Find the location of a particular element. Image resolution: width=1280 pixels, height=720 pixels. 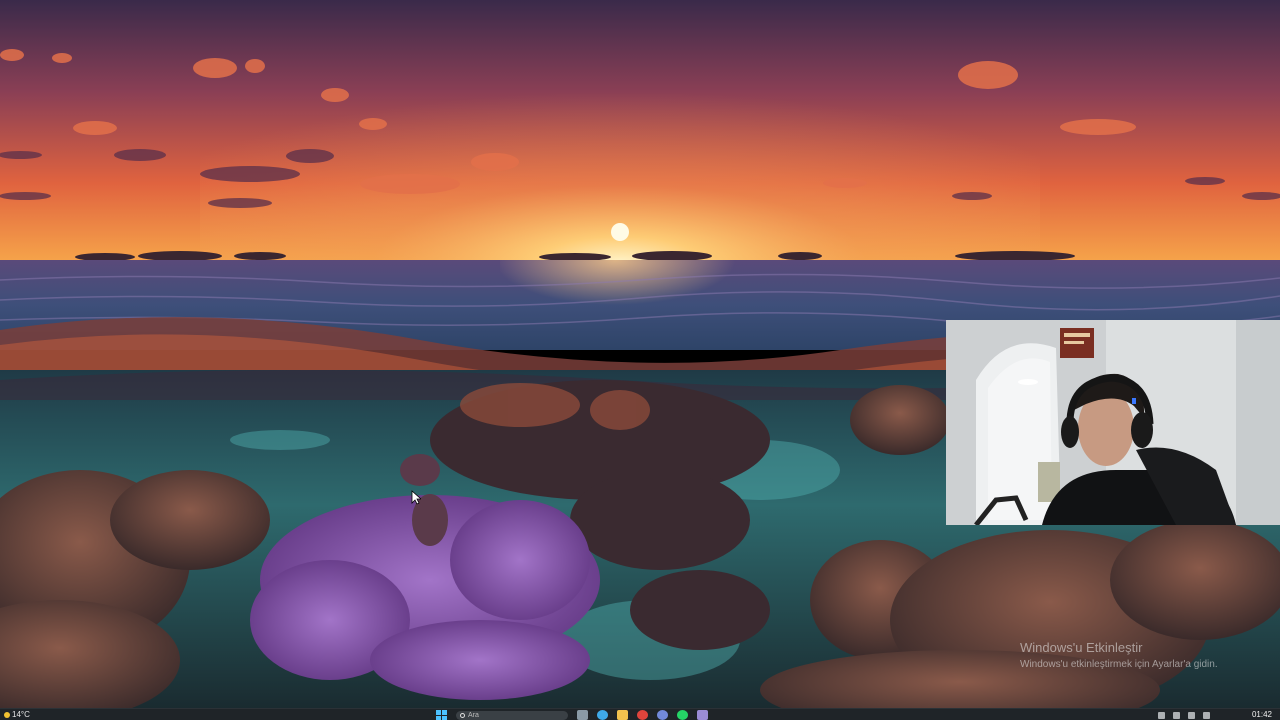

battery-icon is located at coordinates (1206, 715).